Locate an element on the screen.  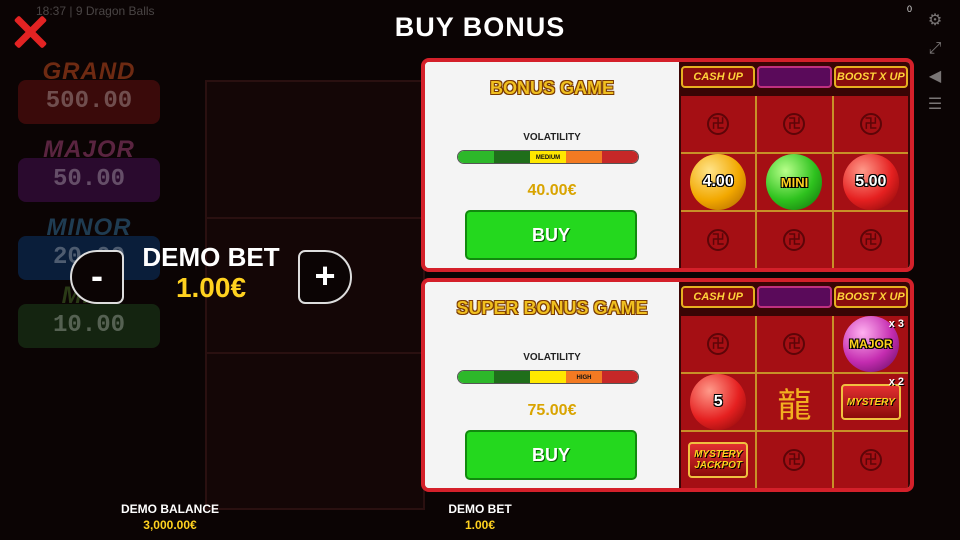
grid-cell: MAJOR x 3 is located at coordinates (870, 344).